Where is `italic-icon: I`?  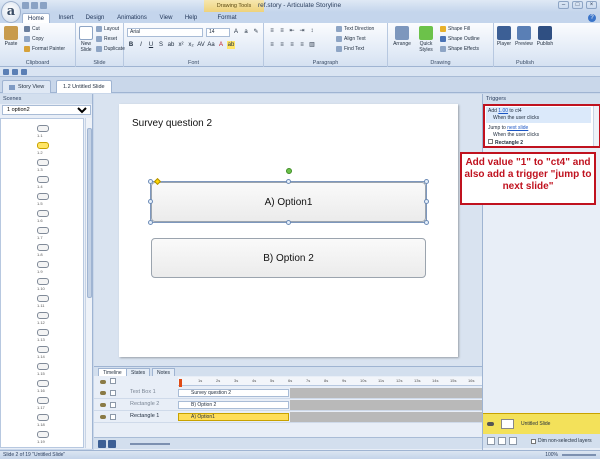
italic-icon: I is located at coordinates (141, 45).